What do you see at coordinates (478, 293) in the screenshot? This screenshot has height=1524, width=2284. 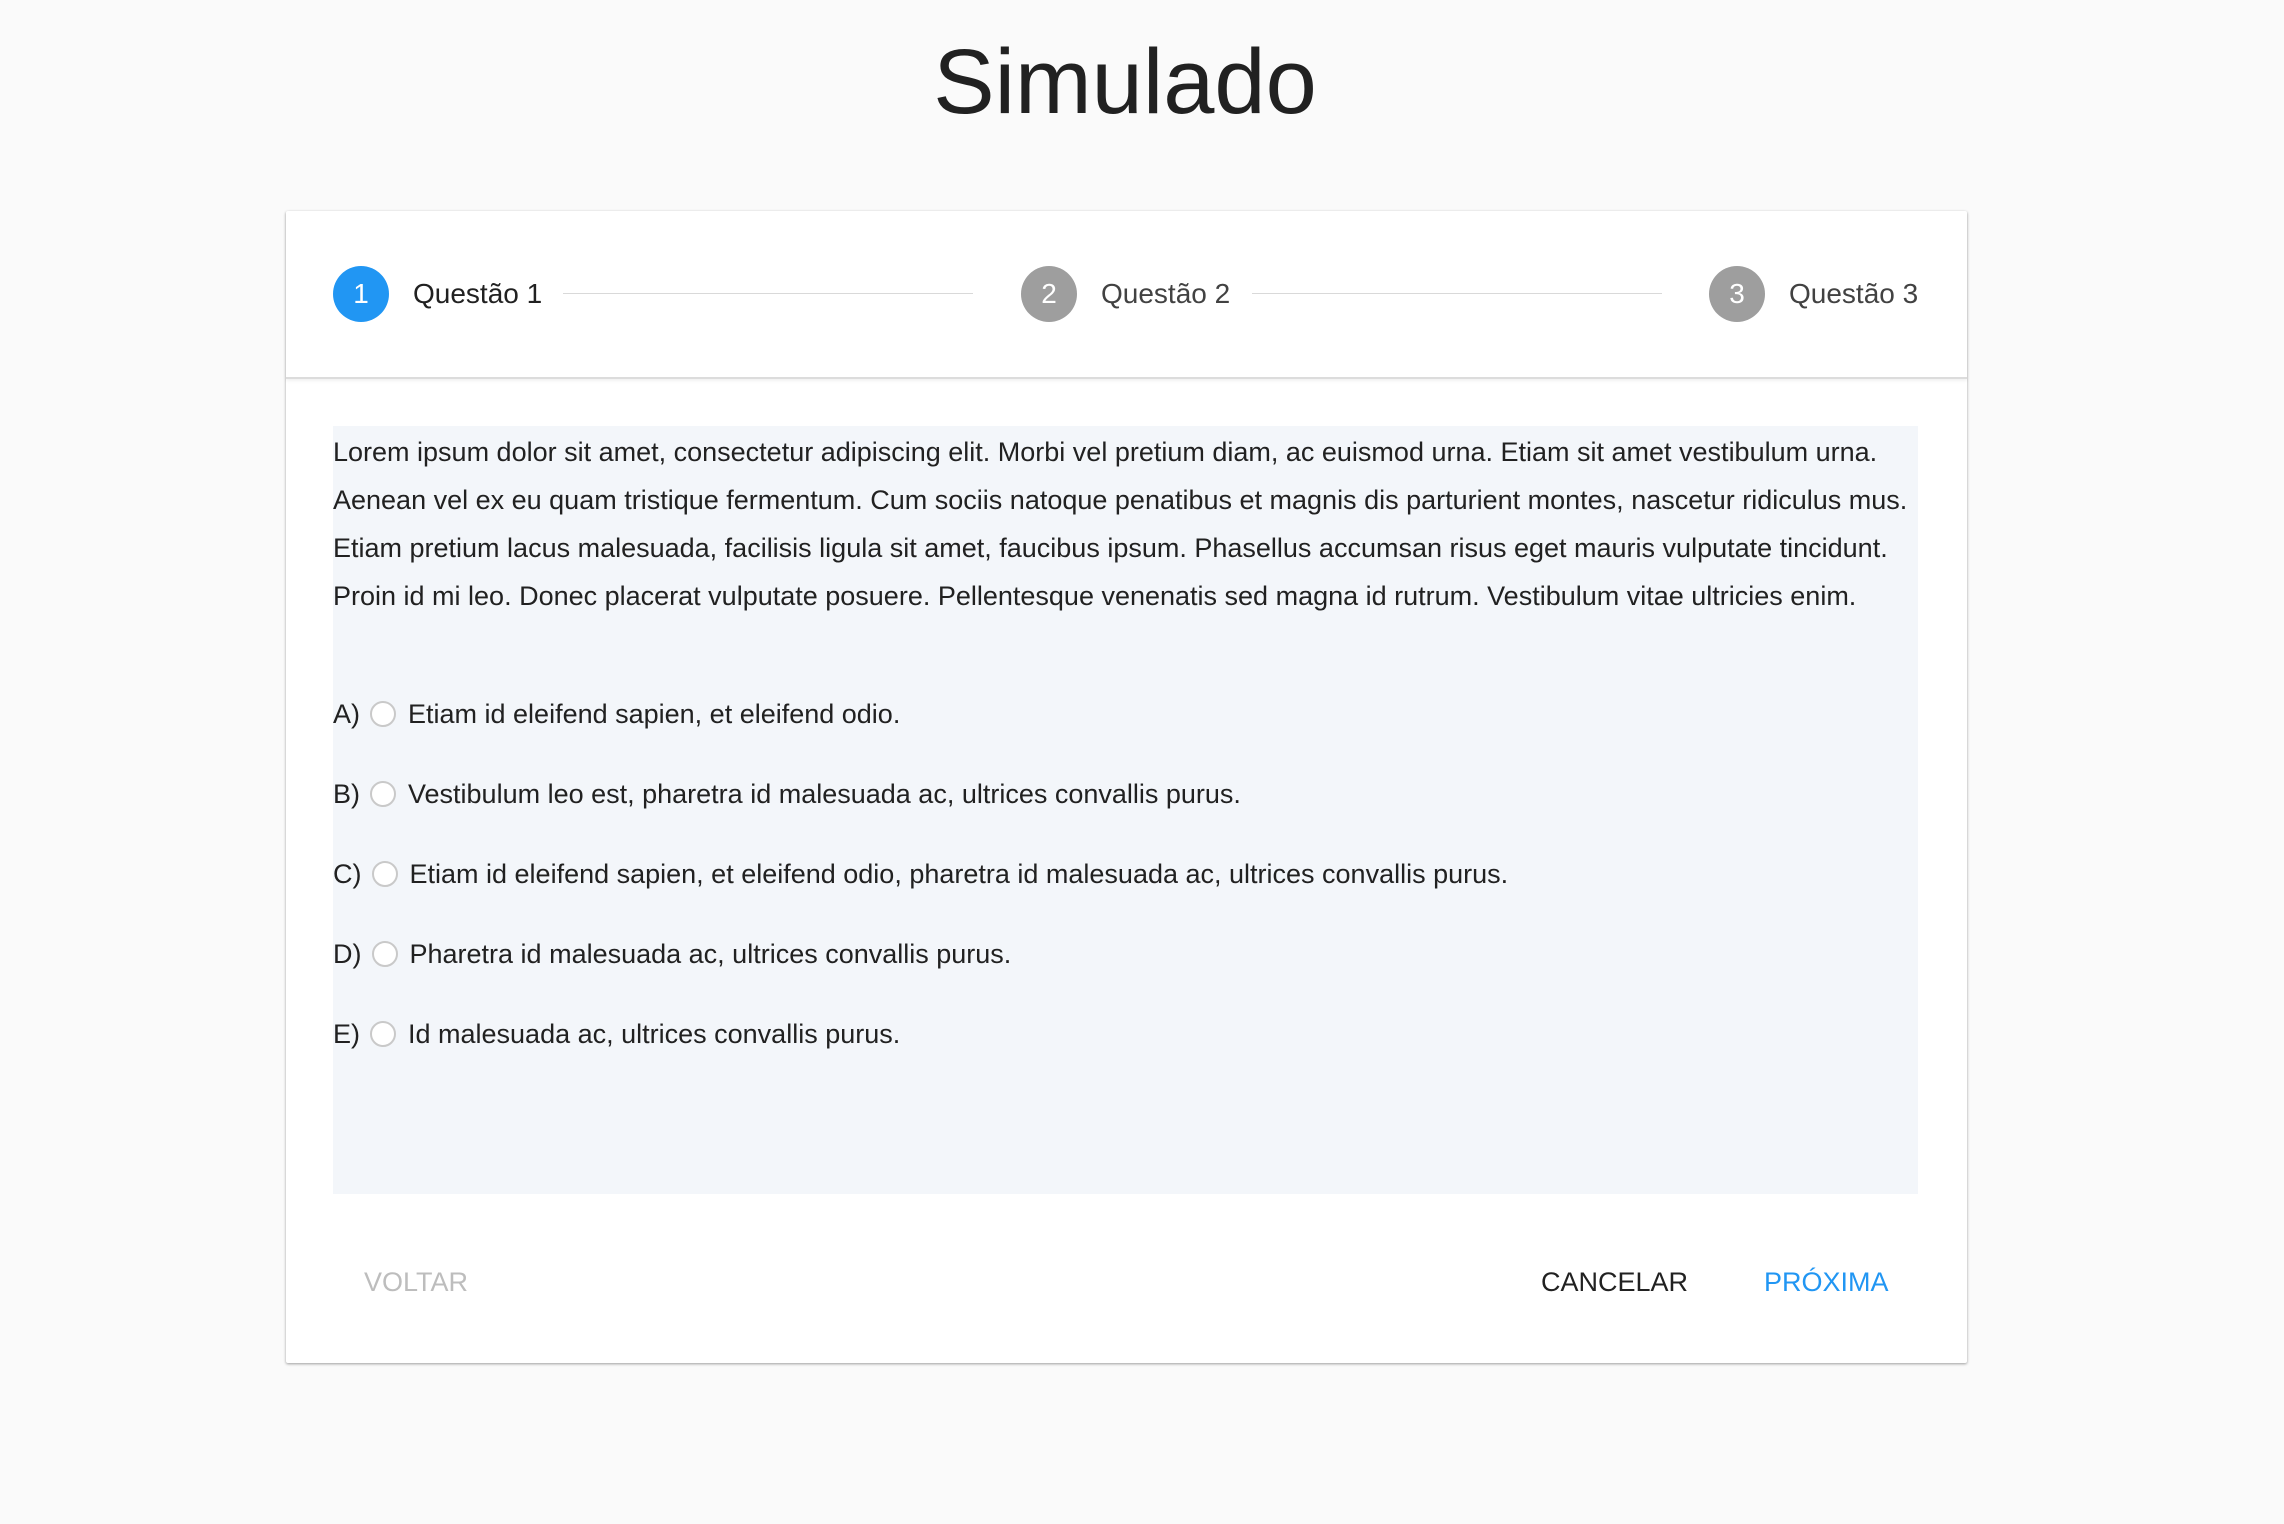 I see `step-1-label: Questão 1` at bounding box center [478, 293].